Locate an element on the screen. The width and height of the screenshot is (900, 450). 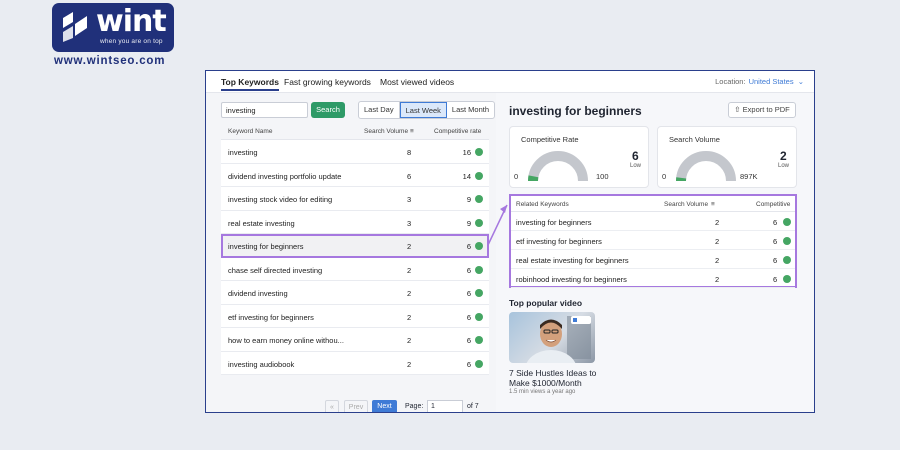
row-keyword: chase self directed investing is located at coordinates (275, 270).